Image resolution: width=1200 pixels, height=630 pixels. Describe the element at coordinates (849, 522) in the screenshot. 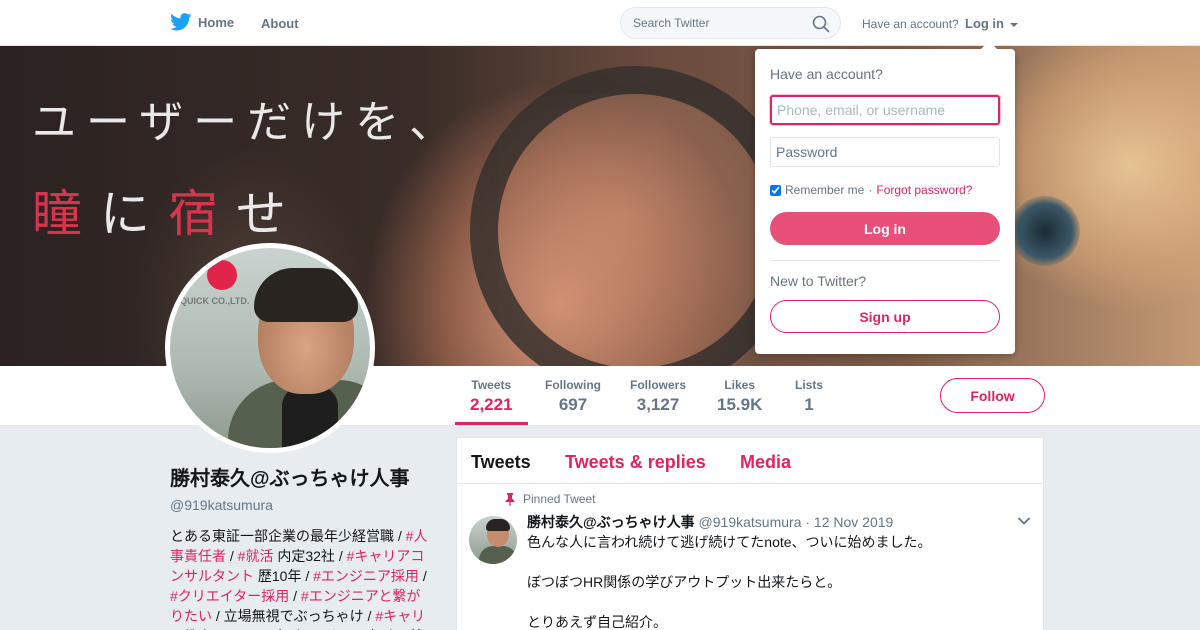

I see `tweet-timestamp: · 12 Nov 2019` at that location.